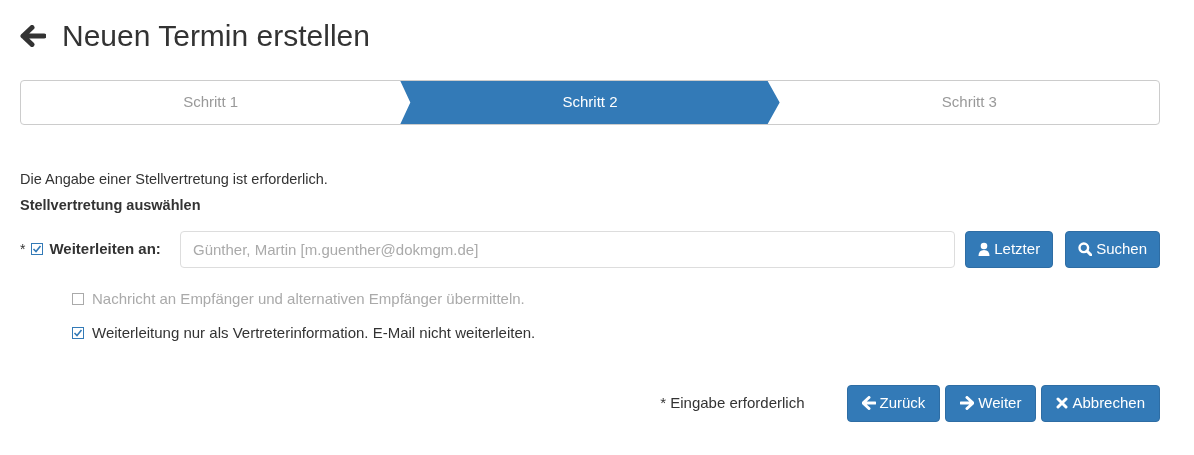  Describe the element at coordinates (732, 402) in the screenshot. I see `required-note: * Eingabe erforderlich` at that location.